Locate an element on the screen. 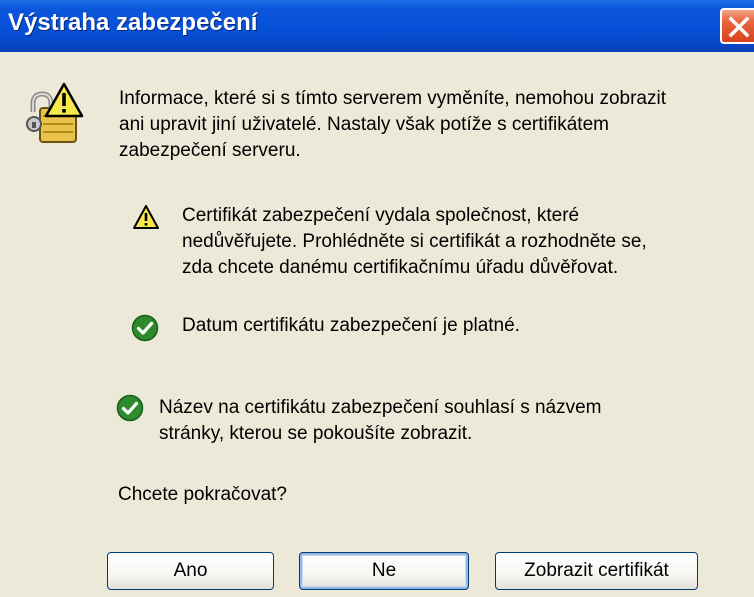  intro-line: zabezpečení serveru. is located at coordinates (210, 150).